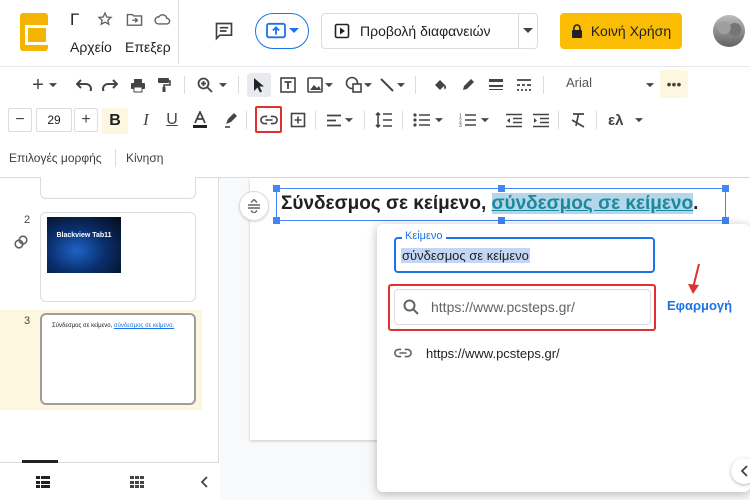  Describe the element at coordinates (514, 120) in the screenshot. I see `decrease-indent-icon` at that location.